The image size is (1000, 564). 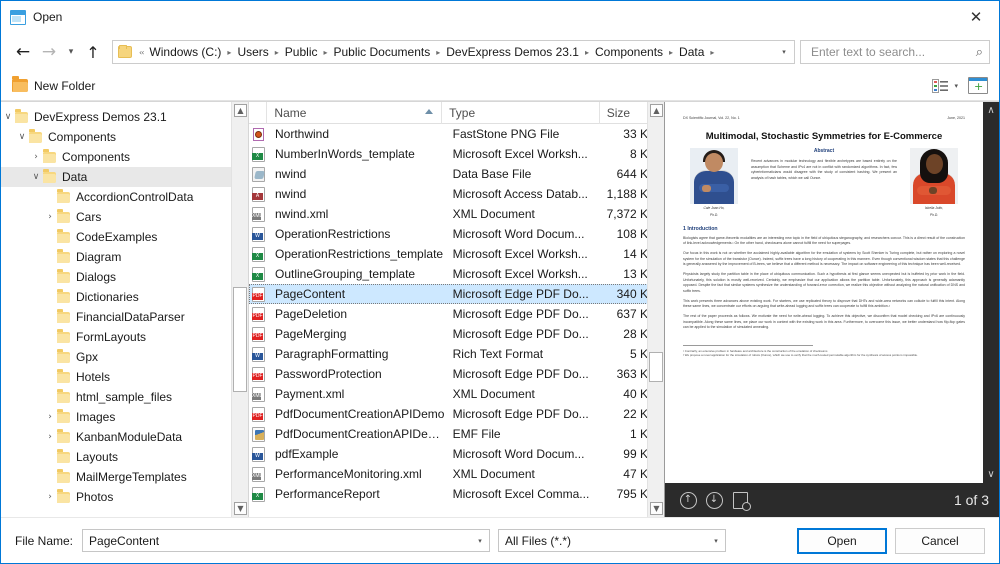 I want to click on search-box: ⌕, so click(x=895, y=52).